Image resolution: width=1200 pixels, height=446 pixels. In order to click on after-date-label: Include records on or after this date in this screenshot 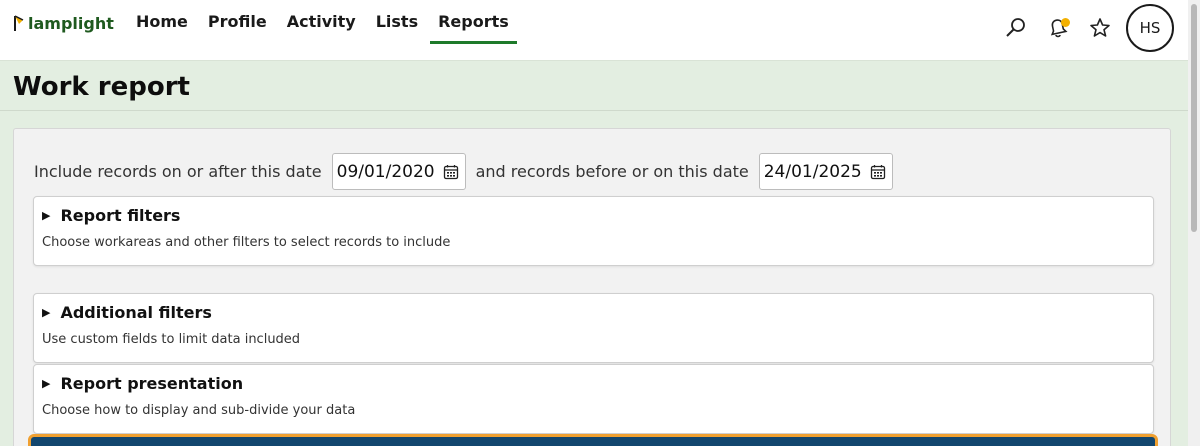, I will do `click(178, 171)`.